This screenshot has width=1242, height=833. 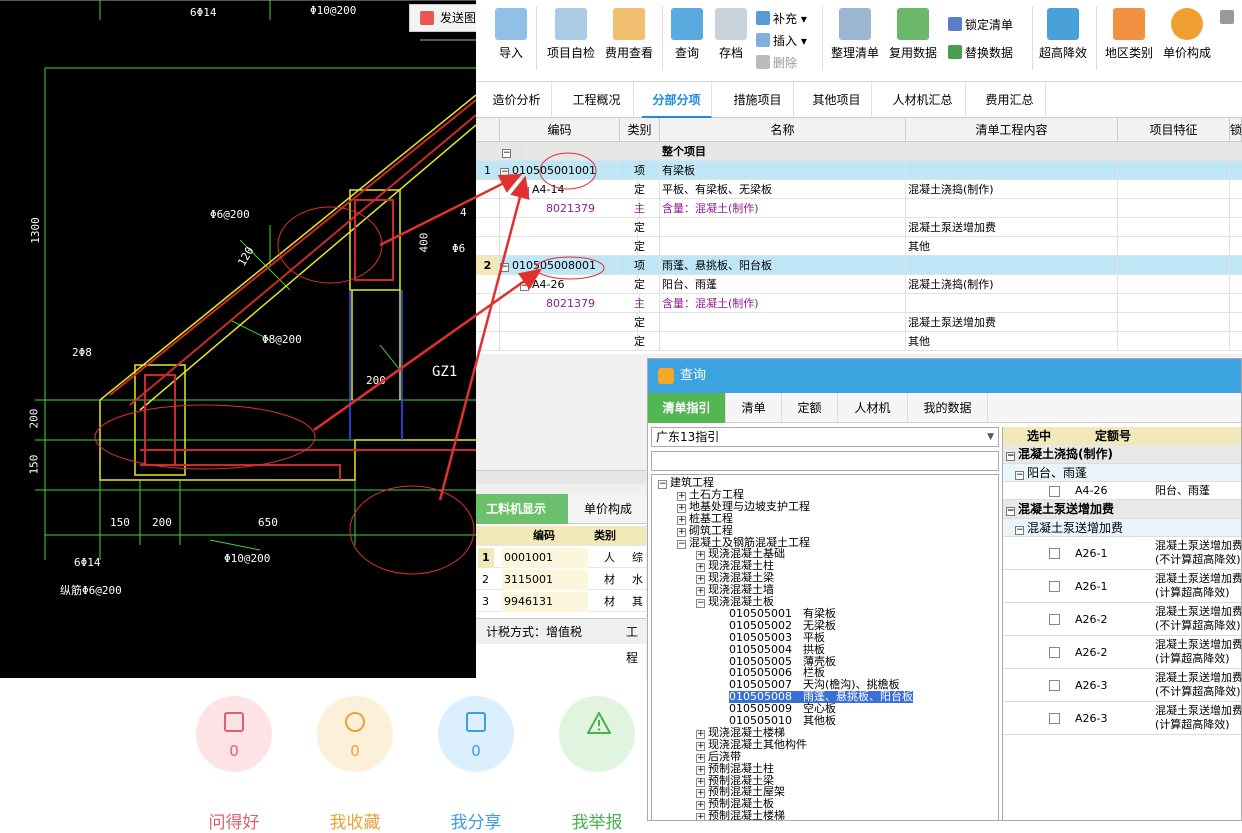 What do you see at coordinates (560, 130) in the screenshot?
I see `col-code: 编码` at bounding box center [560, 130].